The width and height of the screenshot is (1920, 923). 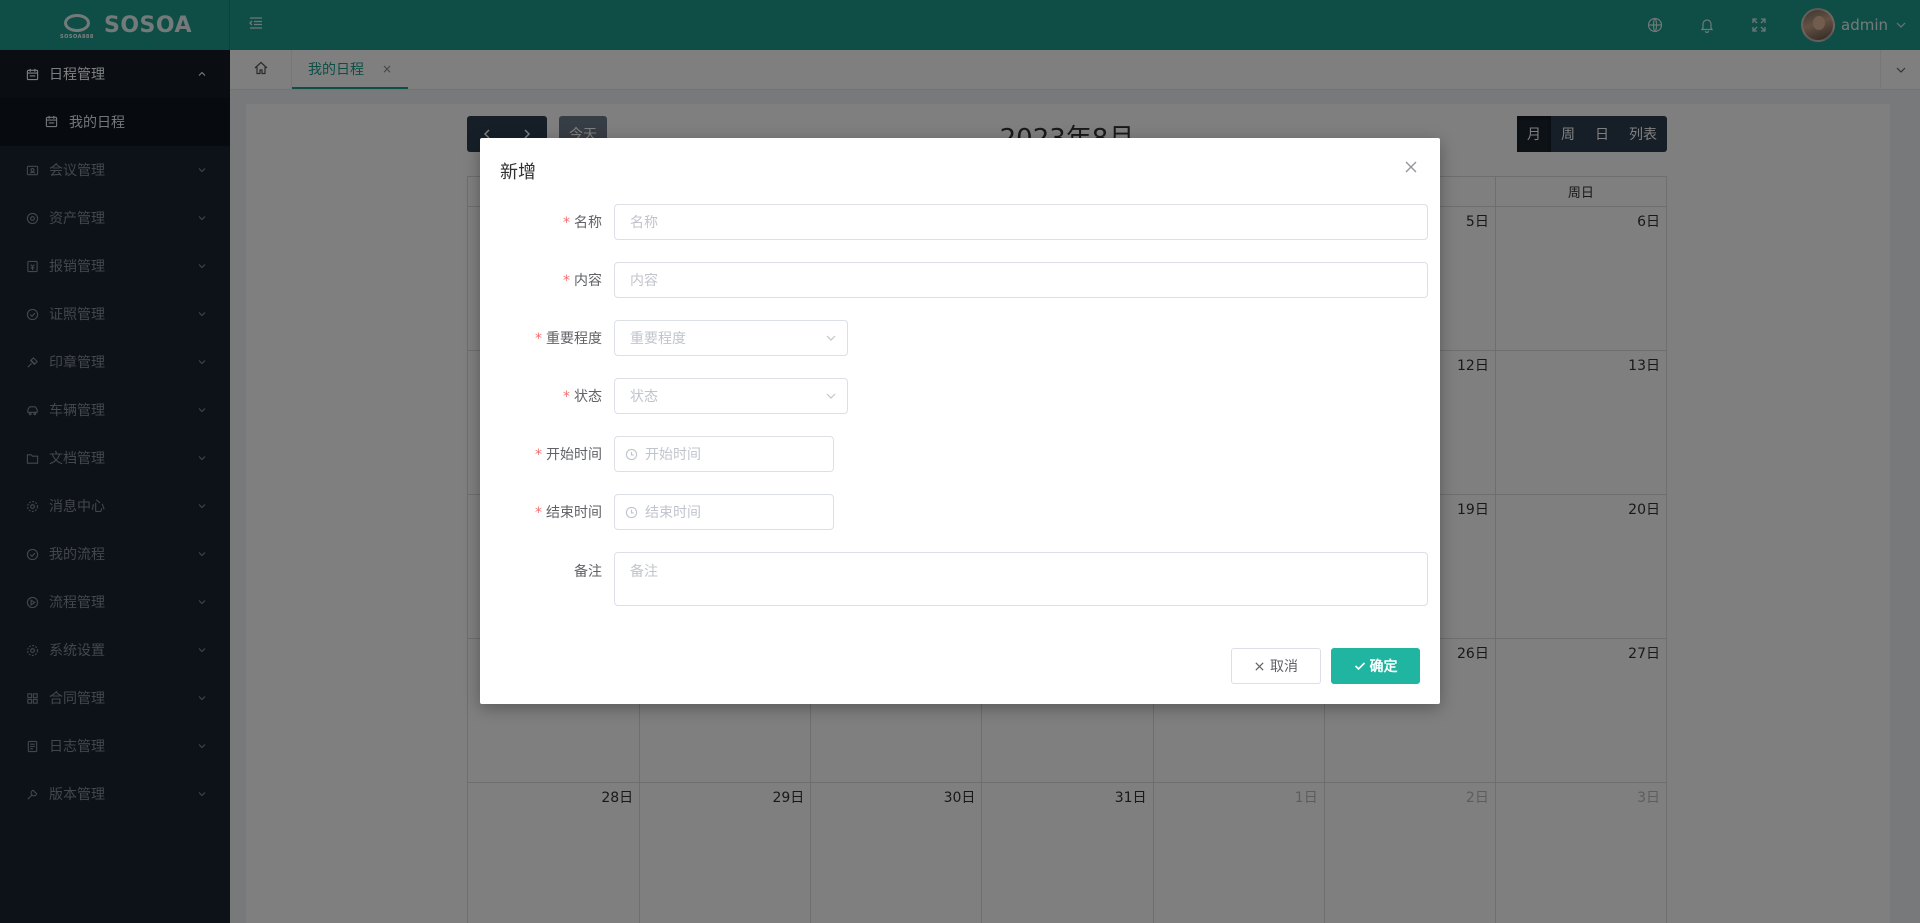 I want to click on form-row-status: * 状态 状态, so click(x=664, y=396).